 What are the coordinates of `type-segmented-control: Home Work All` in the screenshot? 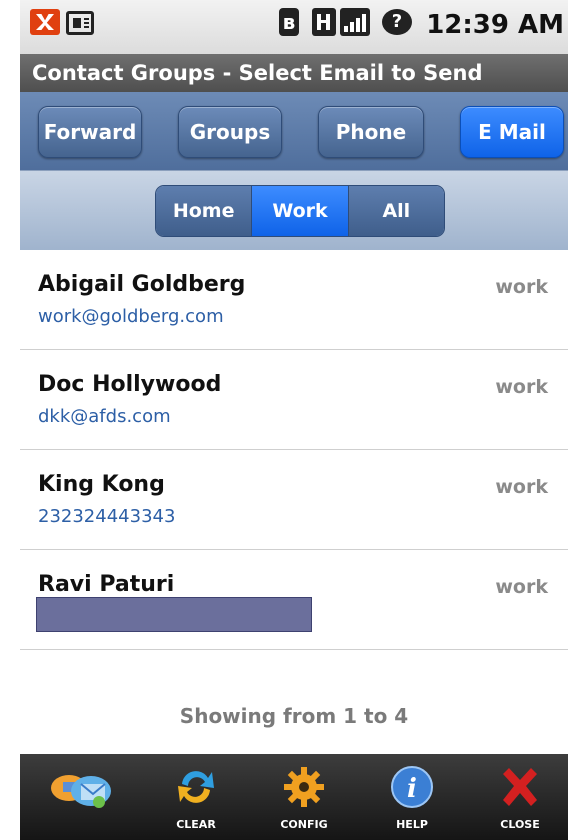 It's located at (300, 211).